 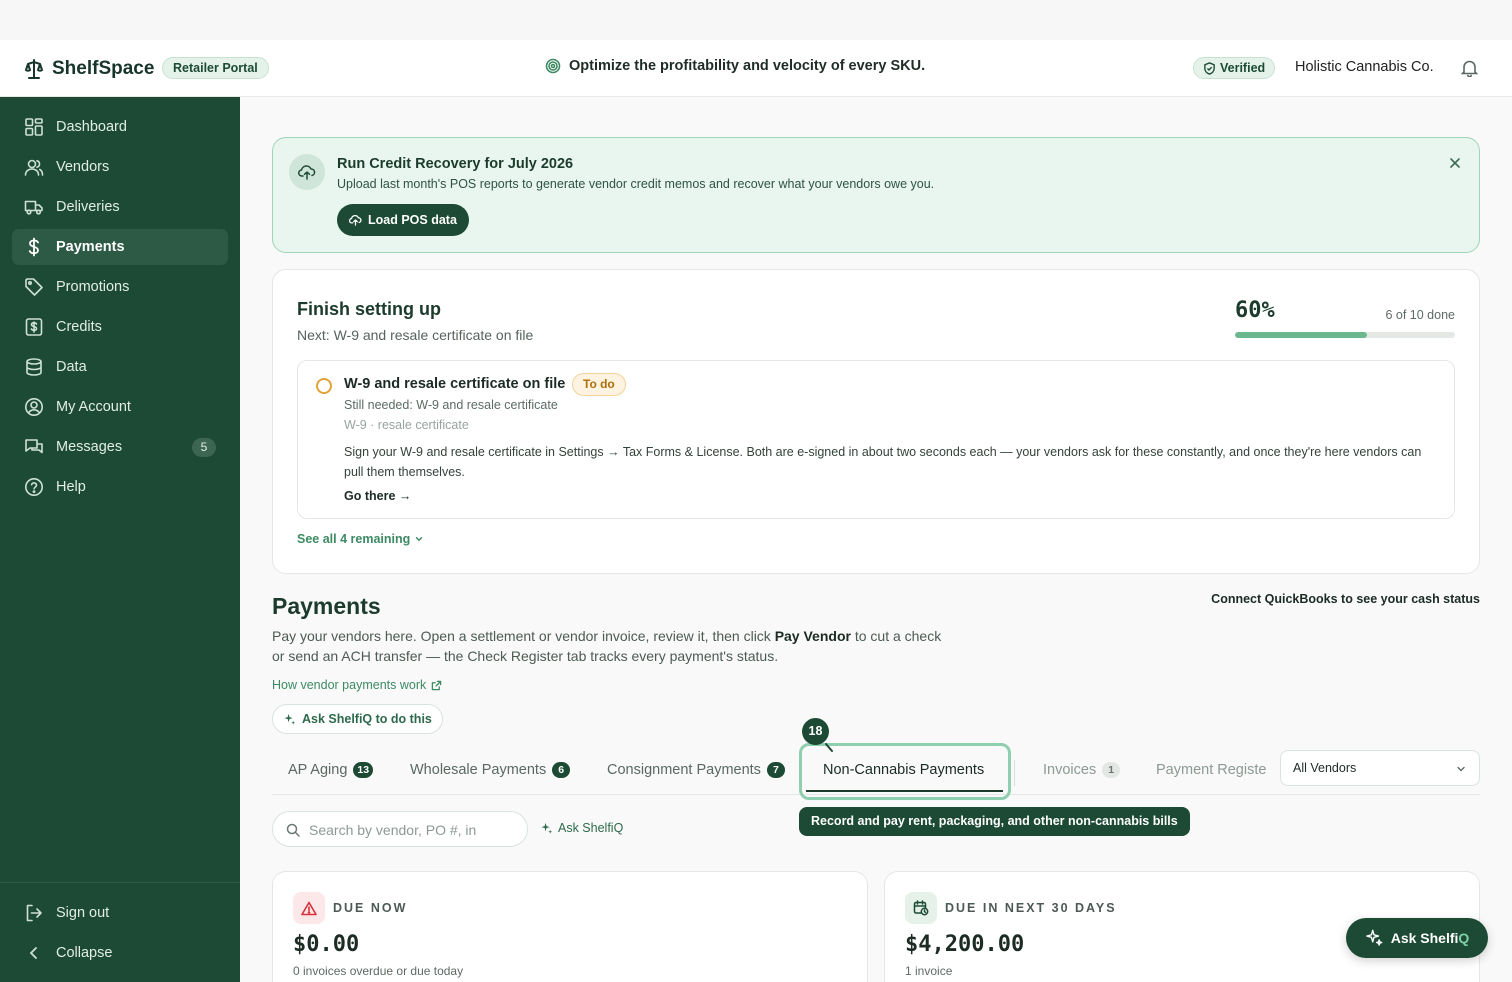 I want to click on verified-badge: Verified, so click(x=1234, y=68).